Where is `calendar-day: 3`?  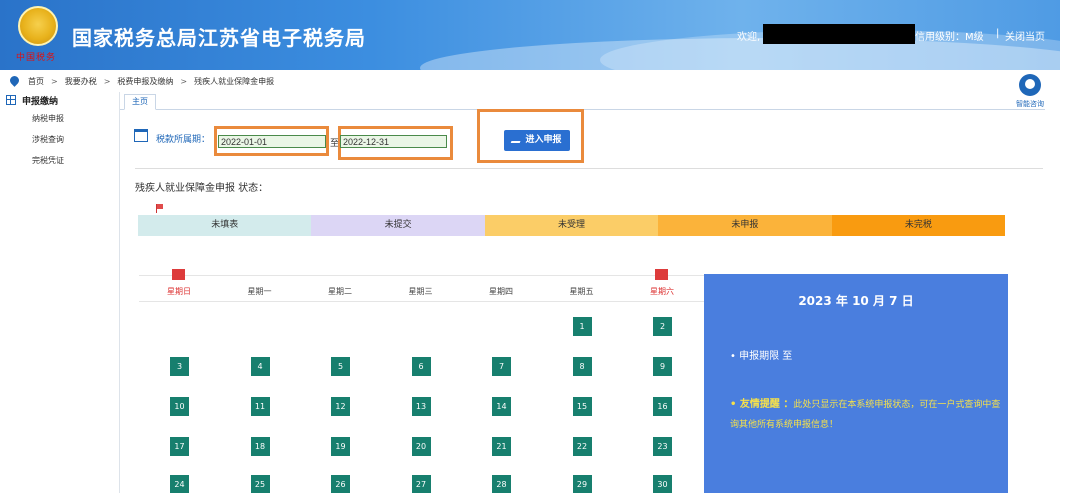 calendar-day: 3 is located at coordinates (179, 366).